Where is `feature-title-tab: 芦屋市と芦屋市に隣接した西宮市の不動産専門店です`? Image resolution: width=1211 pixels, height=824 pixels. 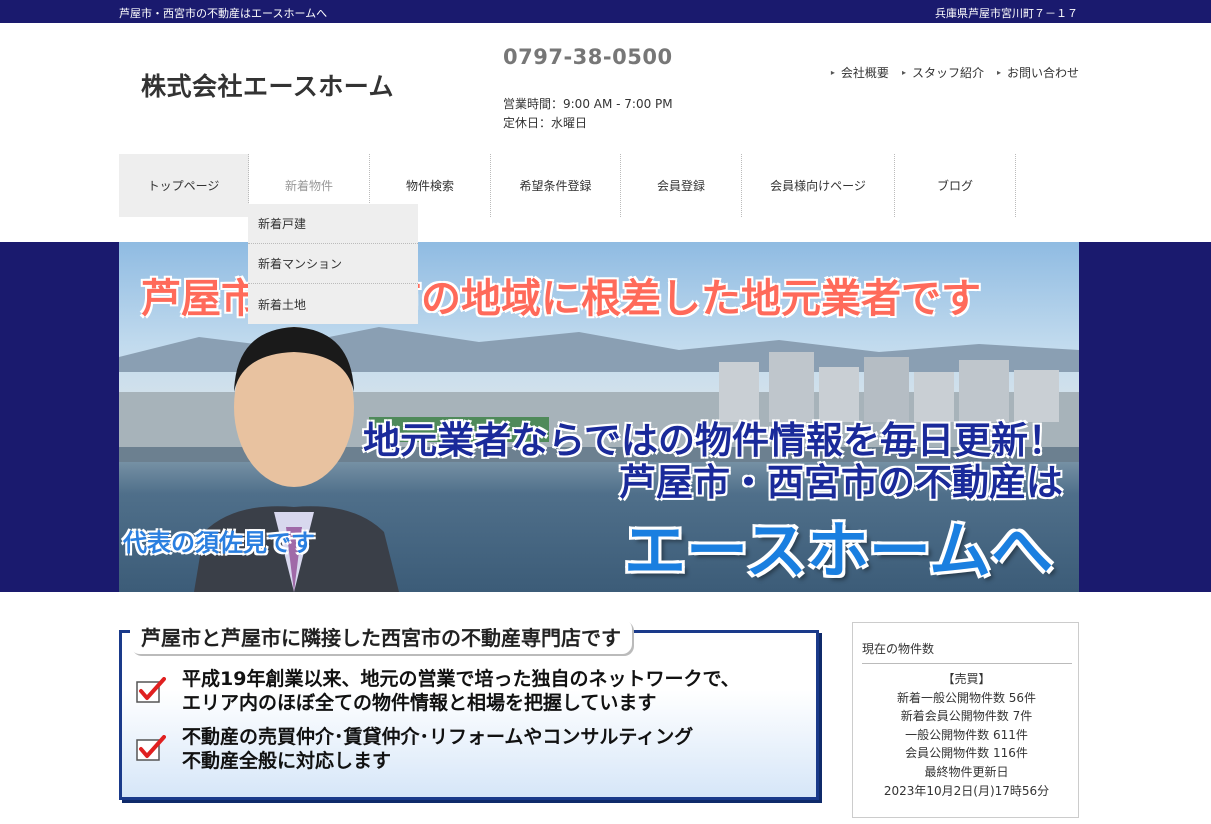 feature-title-tab: 芦屋市と芦屋市に隣接した西宮市の不動産専門店です is located at coordinates (381, 636).